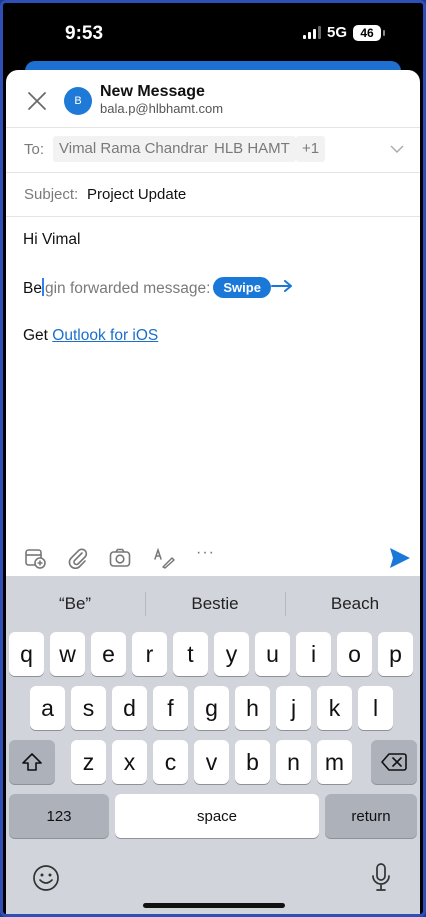 The width and height of the screenshot is (426, 917). What do you see at coordinates (88, 762) in the screenshot?
I see `key: z` at bounding box center [88, 762].